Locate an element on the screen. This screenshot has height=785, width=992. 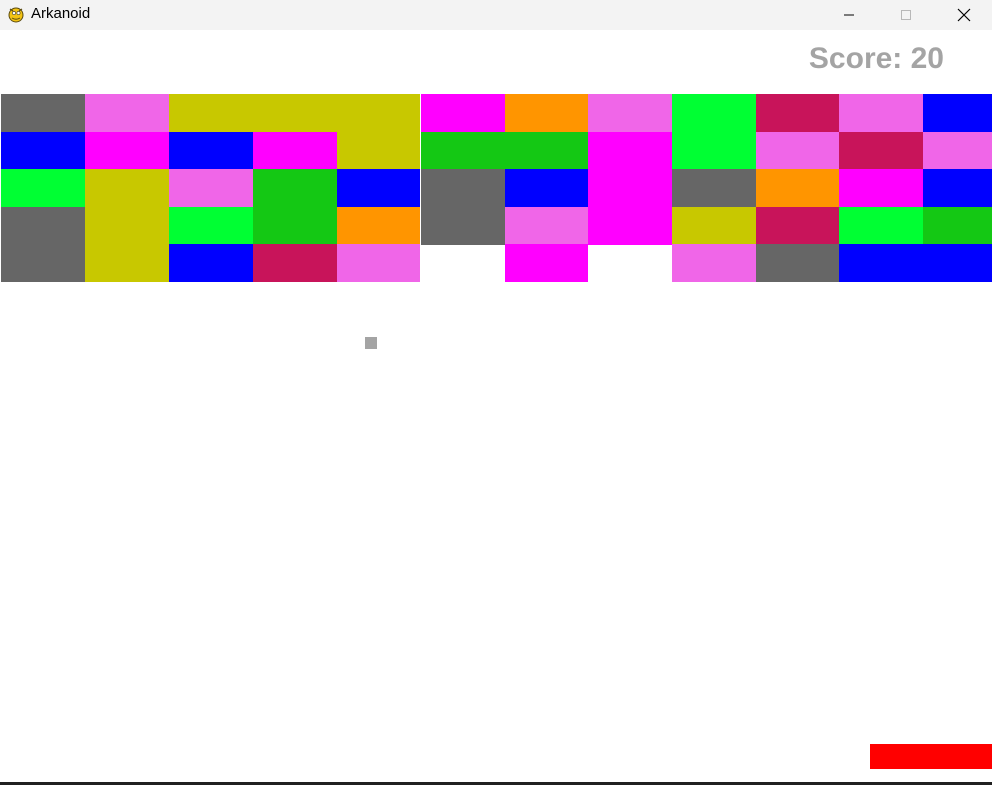
close-button is located at coordinates (964, 15).